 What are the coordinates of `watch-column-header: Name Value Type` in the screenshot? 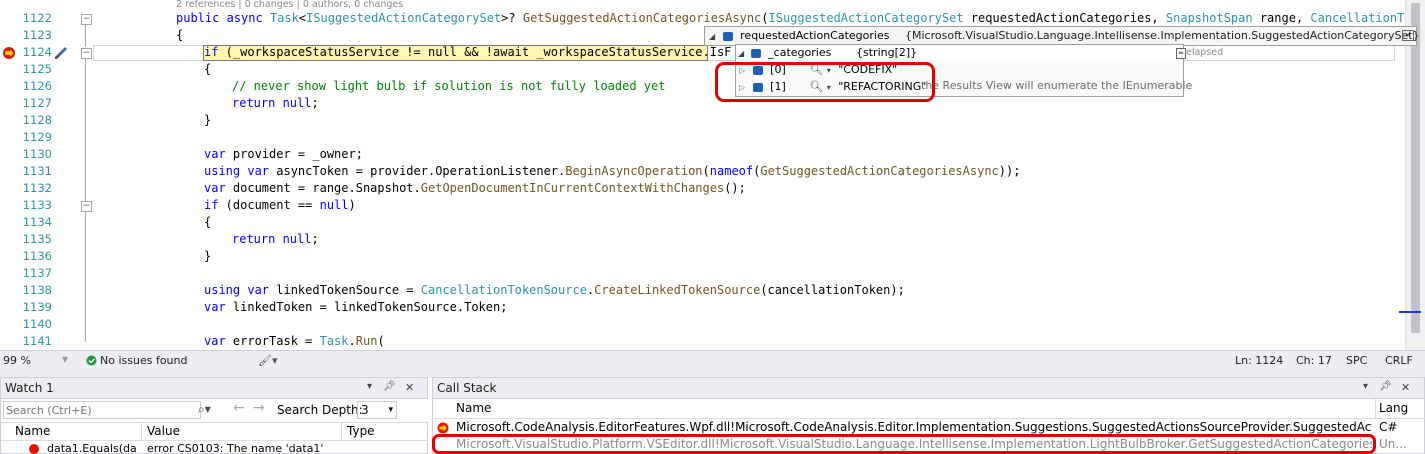 It's located at (214, 432).